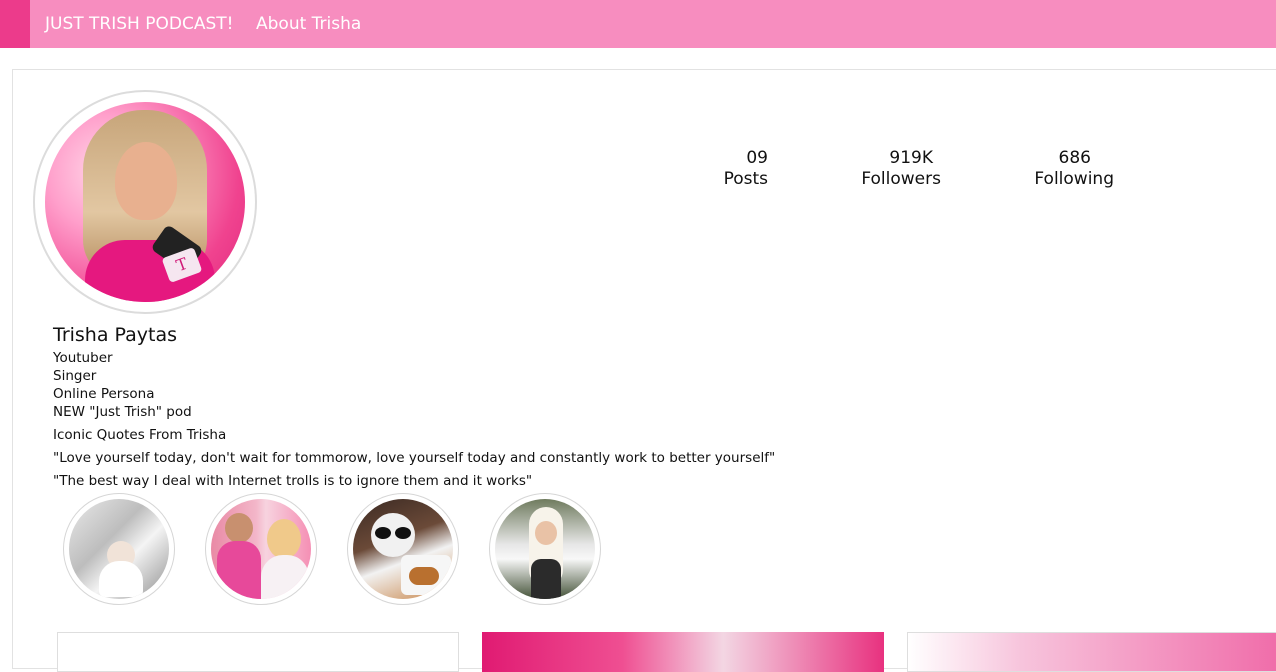 This screenshot has height=672, width=1276. Describe the element at coordinates (139, 24) in the screenshot. I see `nav-link-podcast: JUST TRISH PODCAST!` at that location.